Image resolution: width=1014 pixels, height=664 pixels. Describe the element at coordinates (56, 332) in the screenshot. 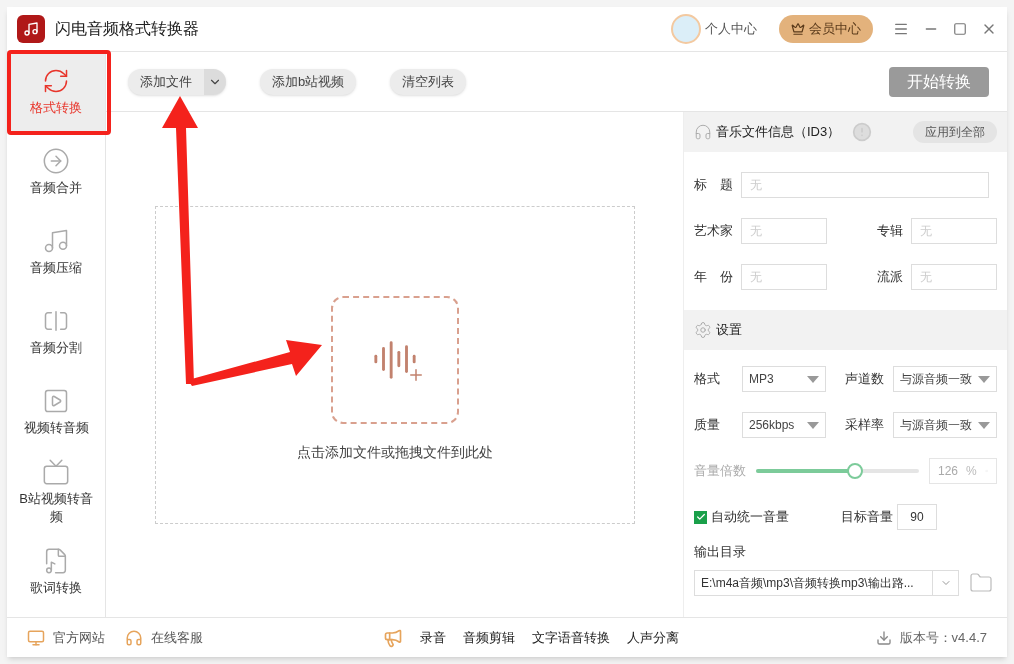

I see `sidebar-item: 音频分割` at that location.